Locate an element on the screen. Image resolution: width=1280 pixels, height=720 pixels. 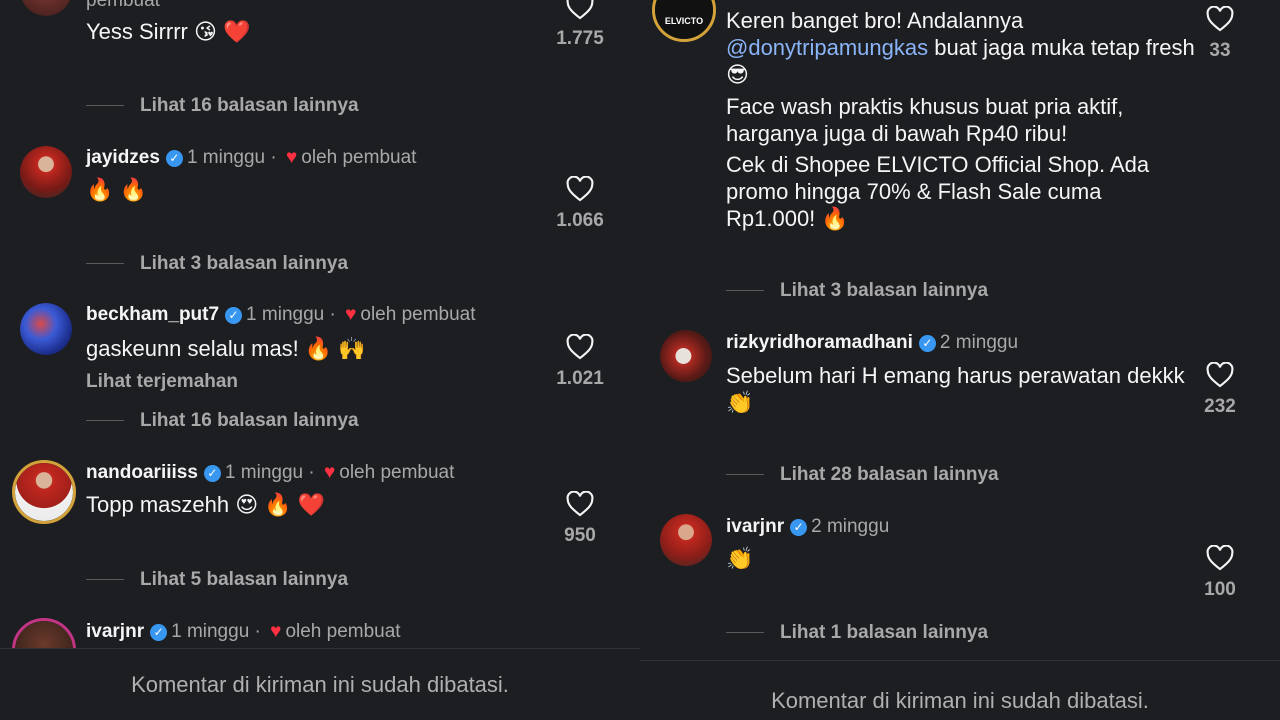
view-replies-button: Lihat 1 balasan lainnya is located at coordinates (857, 633).